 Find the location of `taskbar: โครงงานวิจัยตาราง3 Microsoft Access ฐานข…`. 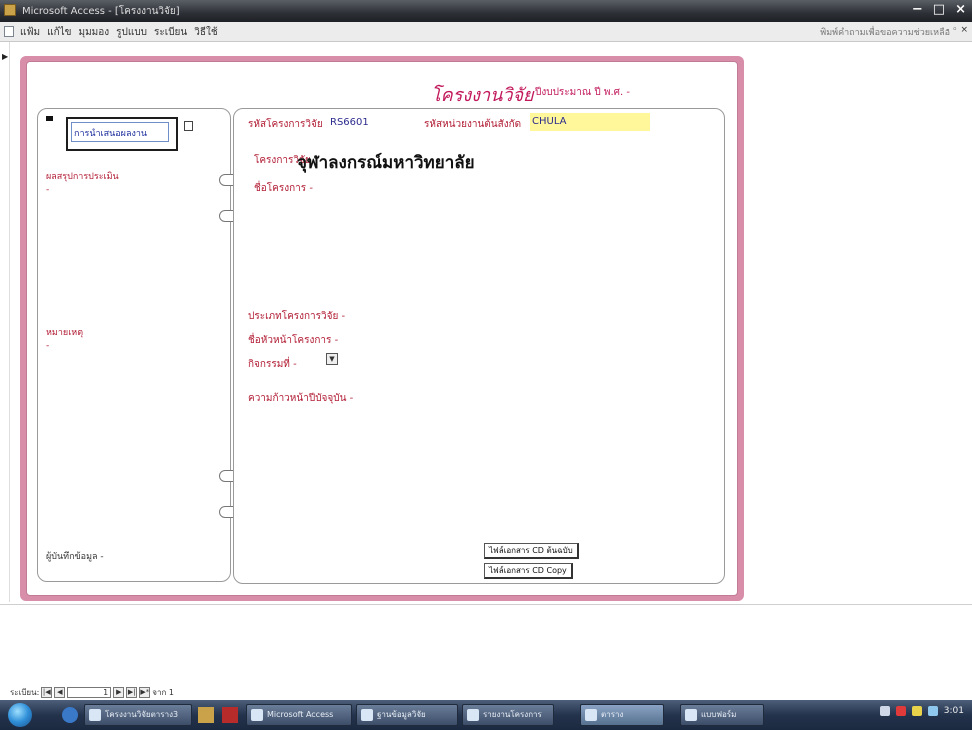

taskbar: โครงงานวิจัยตาราง3 Microsoft Access ฐานข… is located at coordinates (486, 715).